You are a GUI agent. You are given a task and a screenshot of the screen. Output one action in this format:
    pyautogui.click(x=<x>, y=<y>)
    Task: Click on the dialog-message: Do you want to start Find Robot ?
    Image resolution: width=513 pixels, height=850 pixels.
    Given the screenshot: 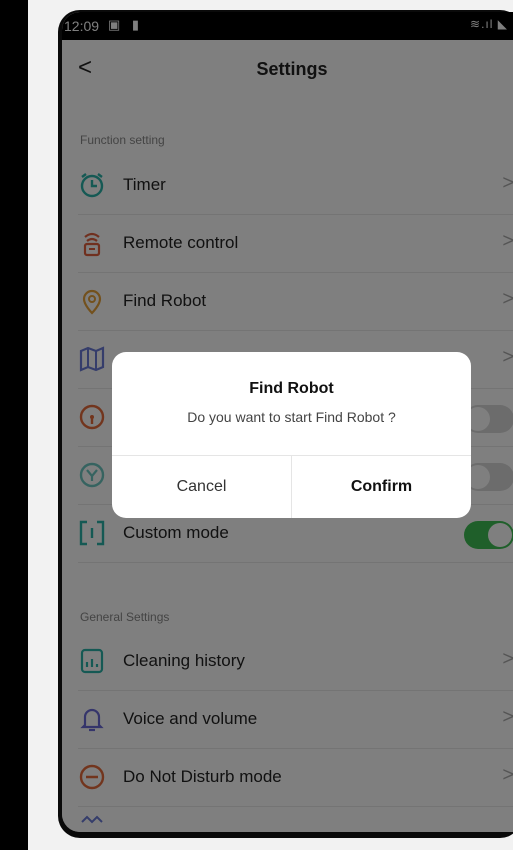 What is the action you would take?
    pyautogui.click(x=291, y=417)
    